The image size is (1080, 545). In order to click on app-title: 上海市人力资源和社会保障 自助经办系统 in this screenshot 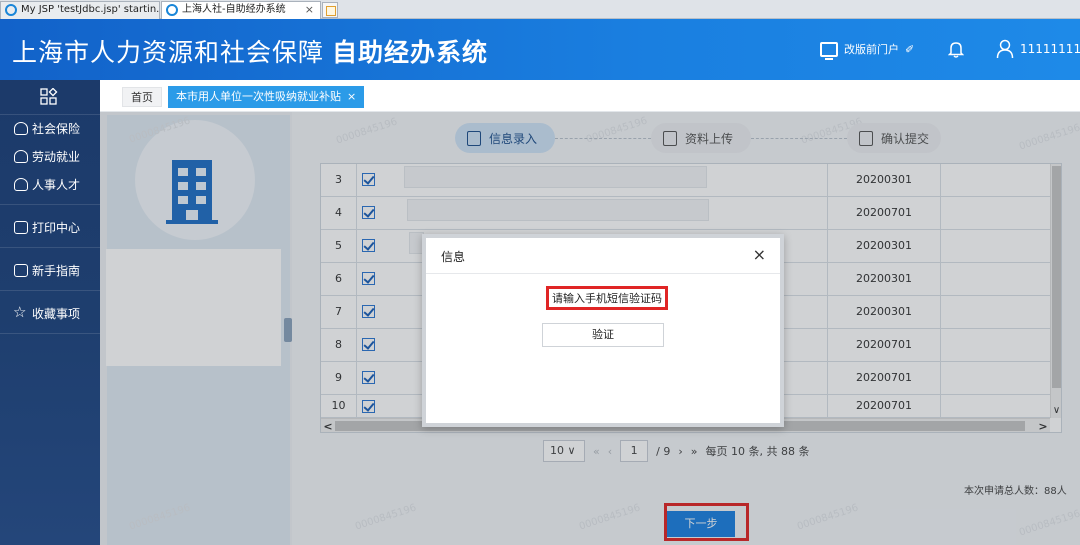, I will do `click(250, 52)`.